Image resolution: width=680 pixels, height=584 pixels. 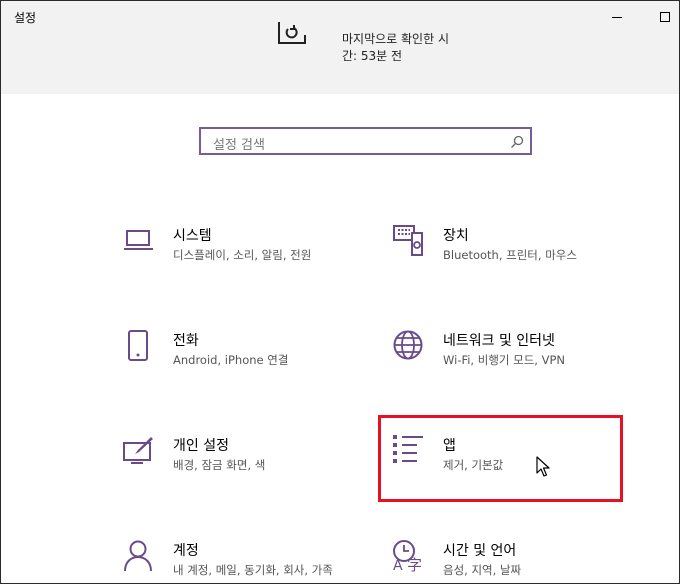 What do you see at coordinates (242, 255) in the screenshot?
I see `category-desc: 디스플레이, 소리, 알림, 전원` at bounding box center [242, 255].